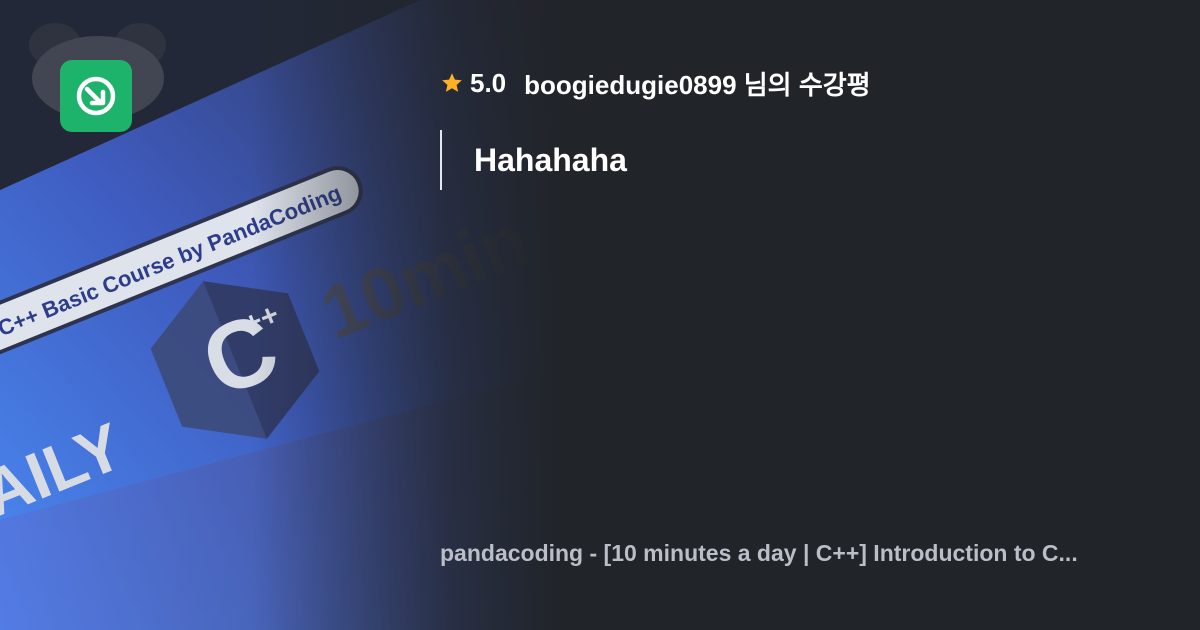 Image resolution: width=1200 pixels, height=630 pixels. Describe the element at coordinates (452, 82) in the screenshot. I see `star-icon` at that location.